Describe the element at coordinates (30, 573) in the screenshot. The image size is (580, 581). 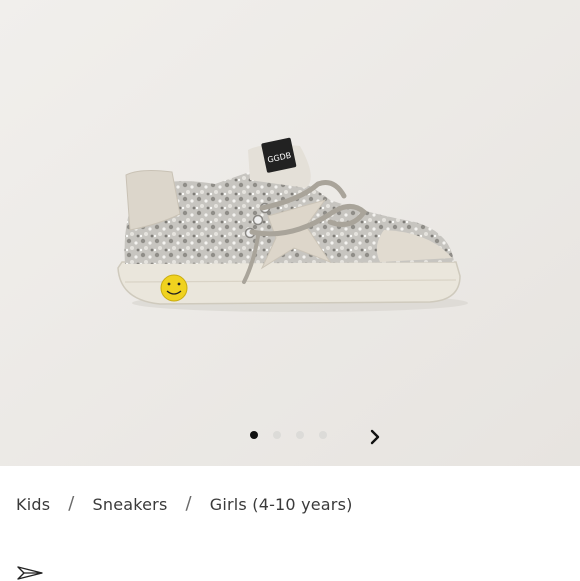
I see `paper-plane-icon` at that location.